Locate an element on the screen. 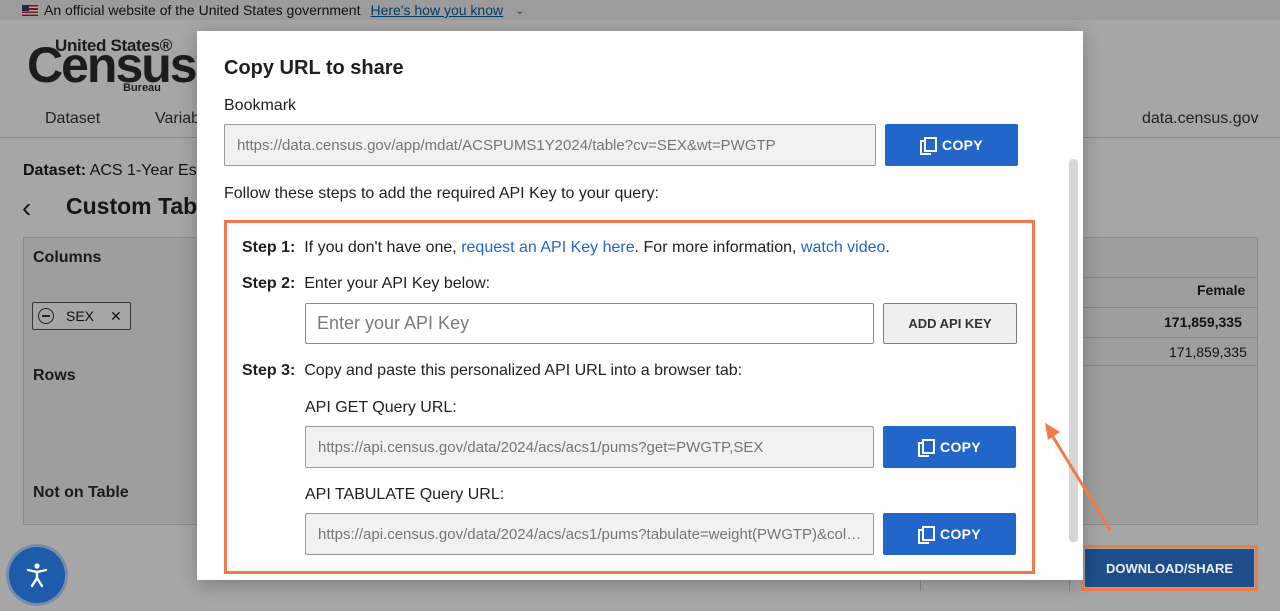  step-3-label: Step 3: is located at coordinates (269, 370).